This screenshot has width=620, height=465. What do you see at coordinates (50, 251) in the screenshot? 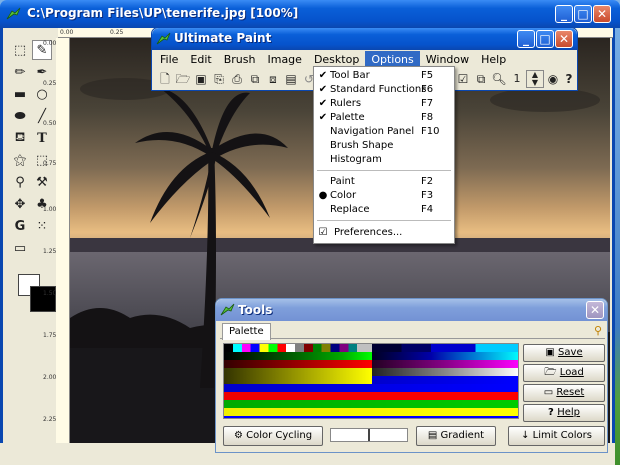
I see `ruler-label: 1.25` at bounding box center [50, 251].